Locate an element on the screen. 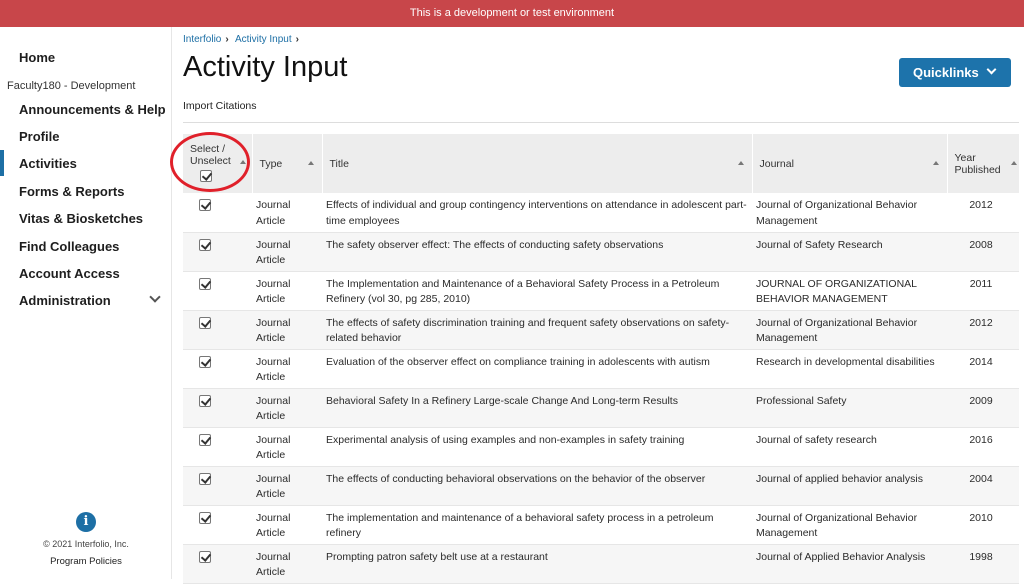 This screenshot has width=1024, height=584. breadcrumb: Interfolio › Activity Input › is located at coordinates (243, 39).